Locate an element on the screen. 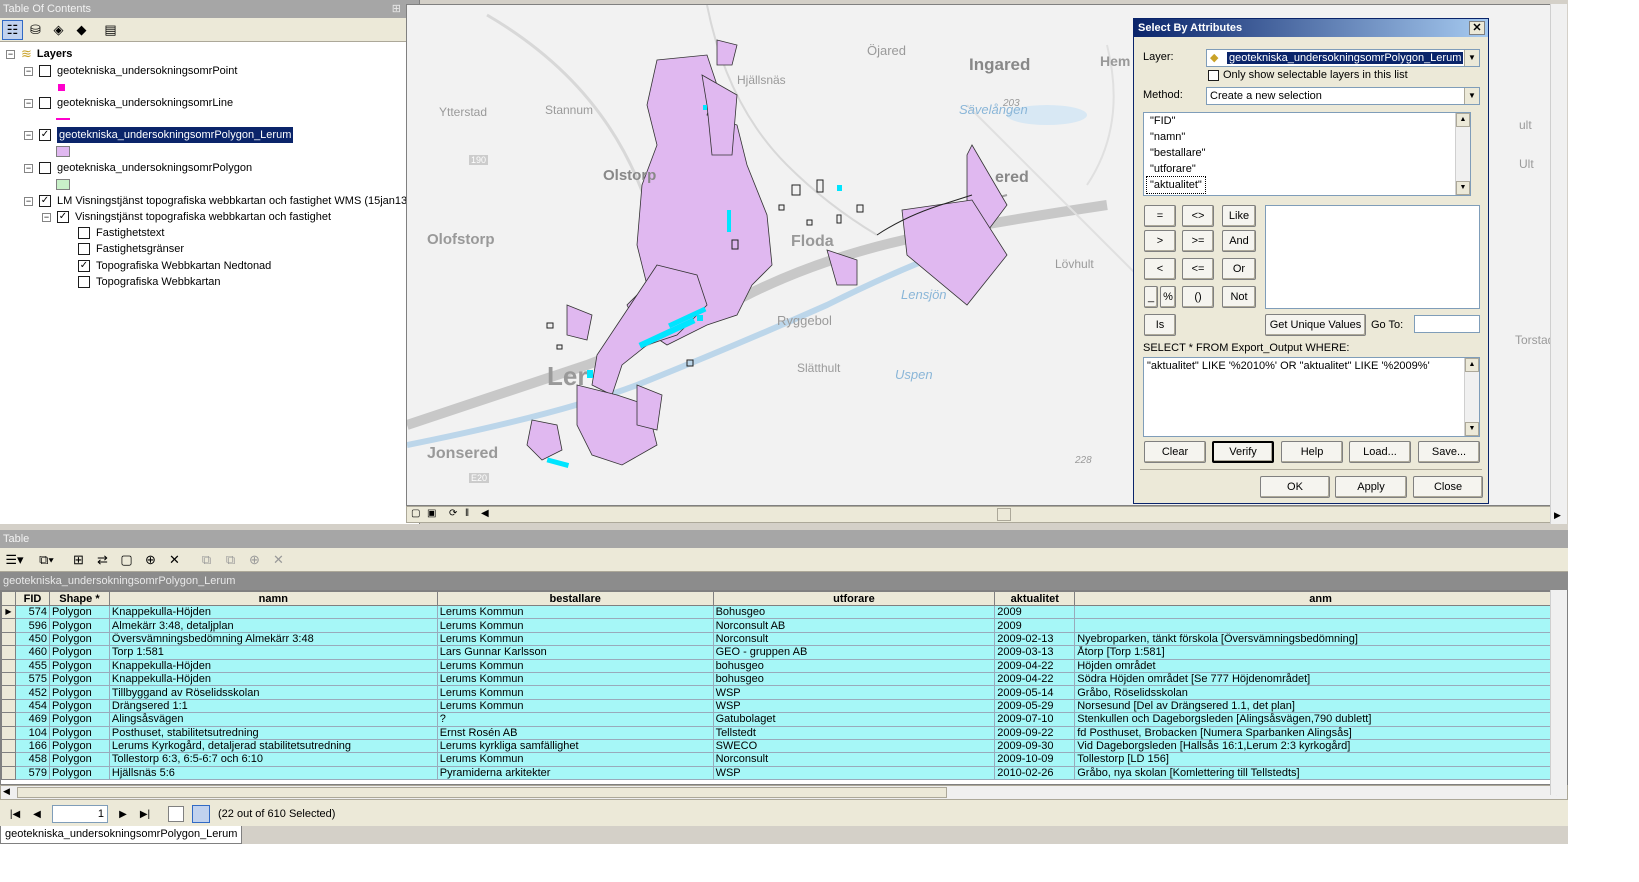 This screenshot has height=882, width=1639. op-or-button: Or is located at coordinates (1239, 269).